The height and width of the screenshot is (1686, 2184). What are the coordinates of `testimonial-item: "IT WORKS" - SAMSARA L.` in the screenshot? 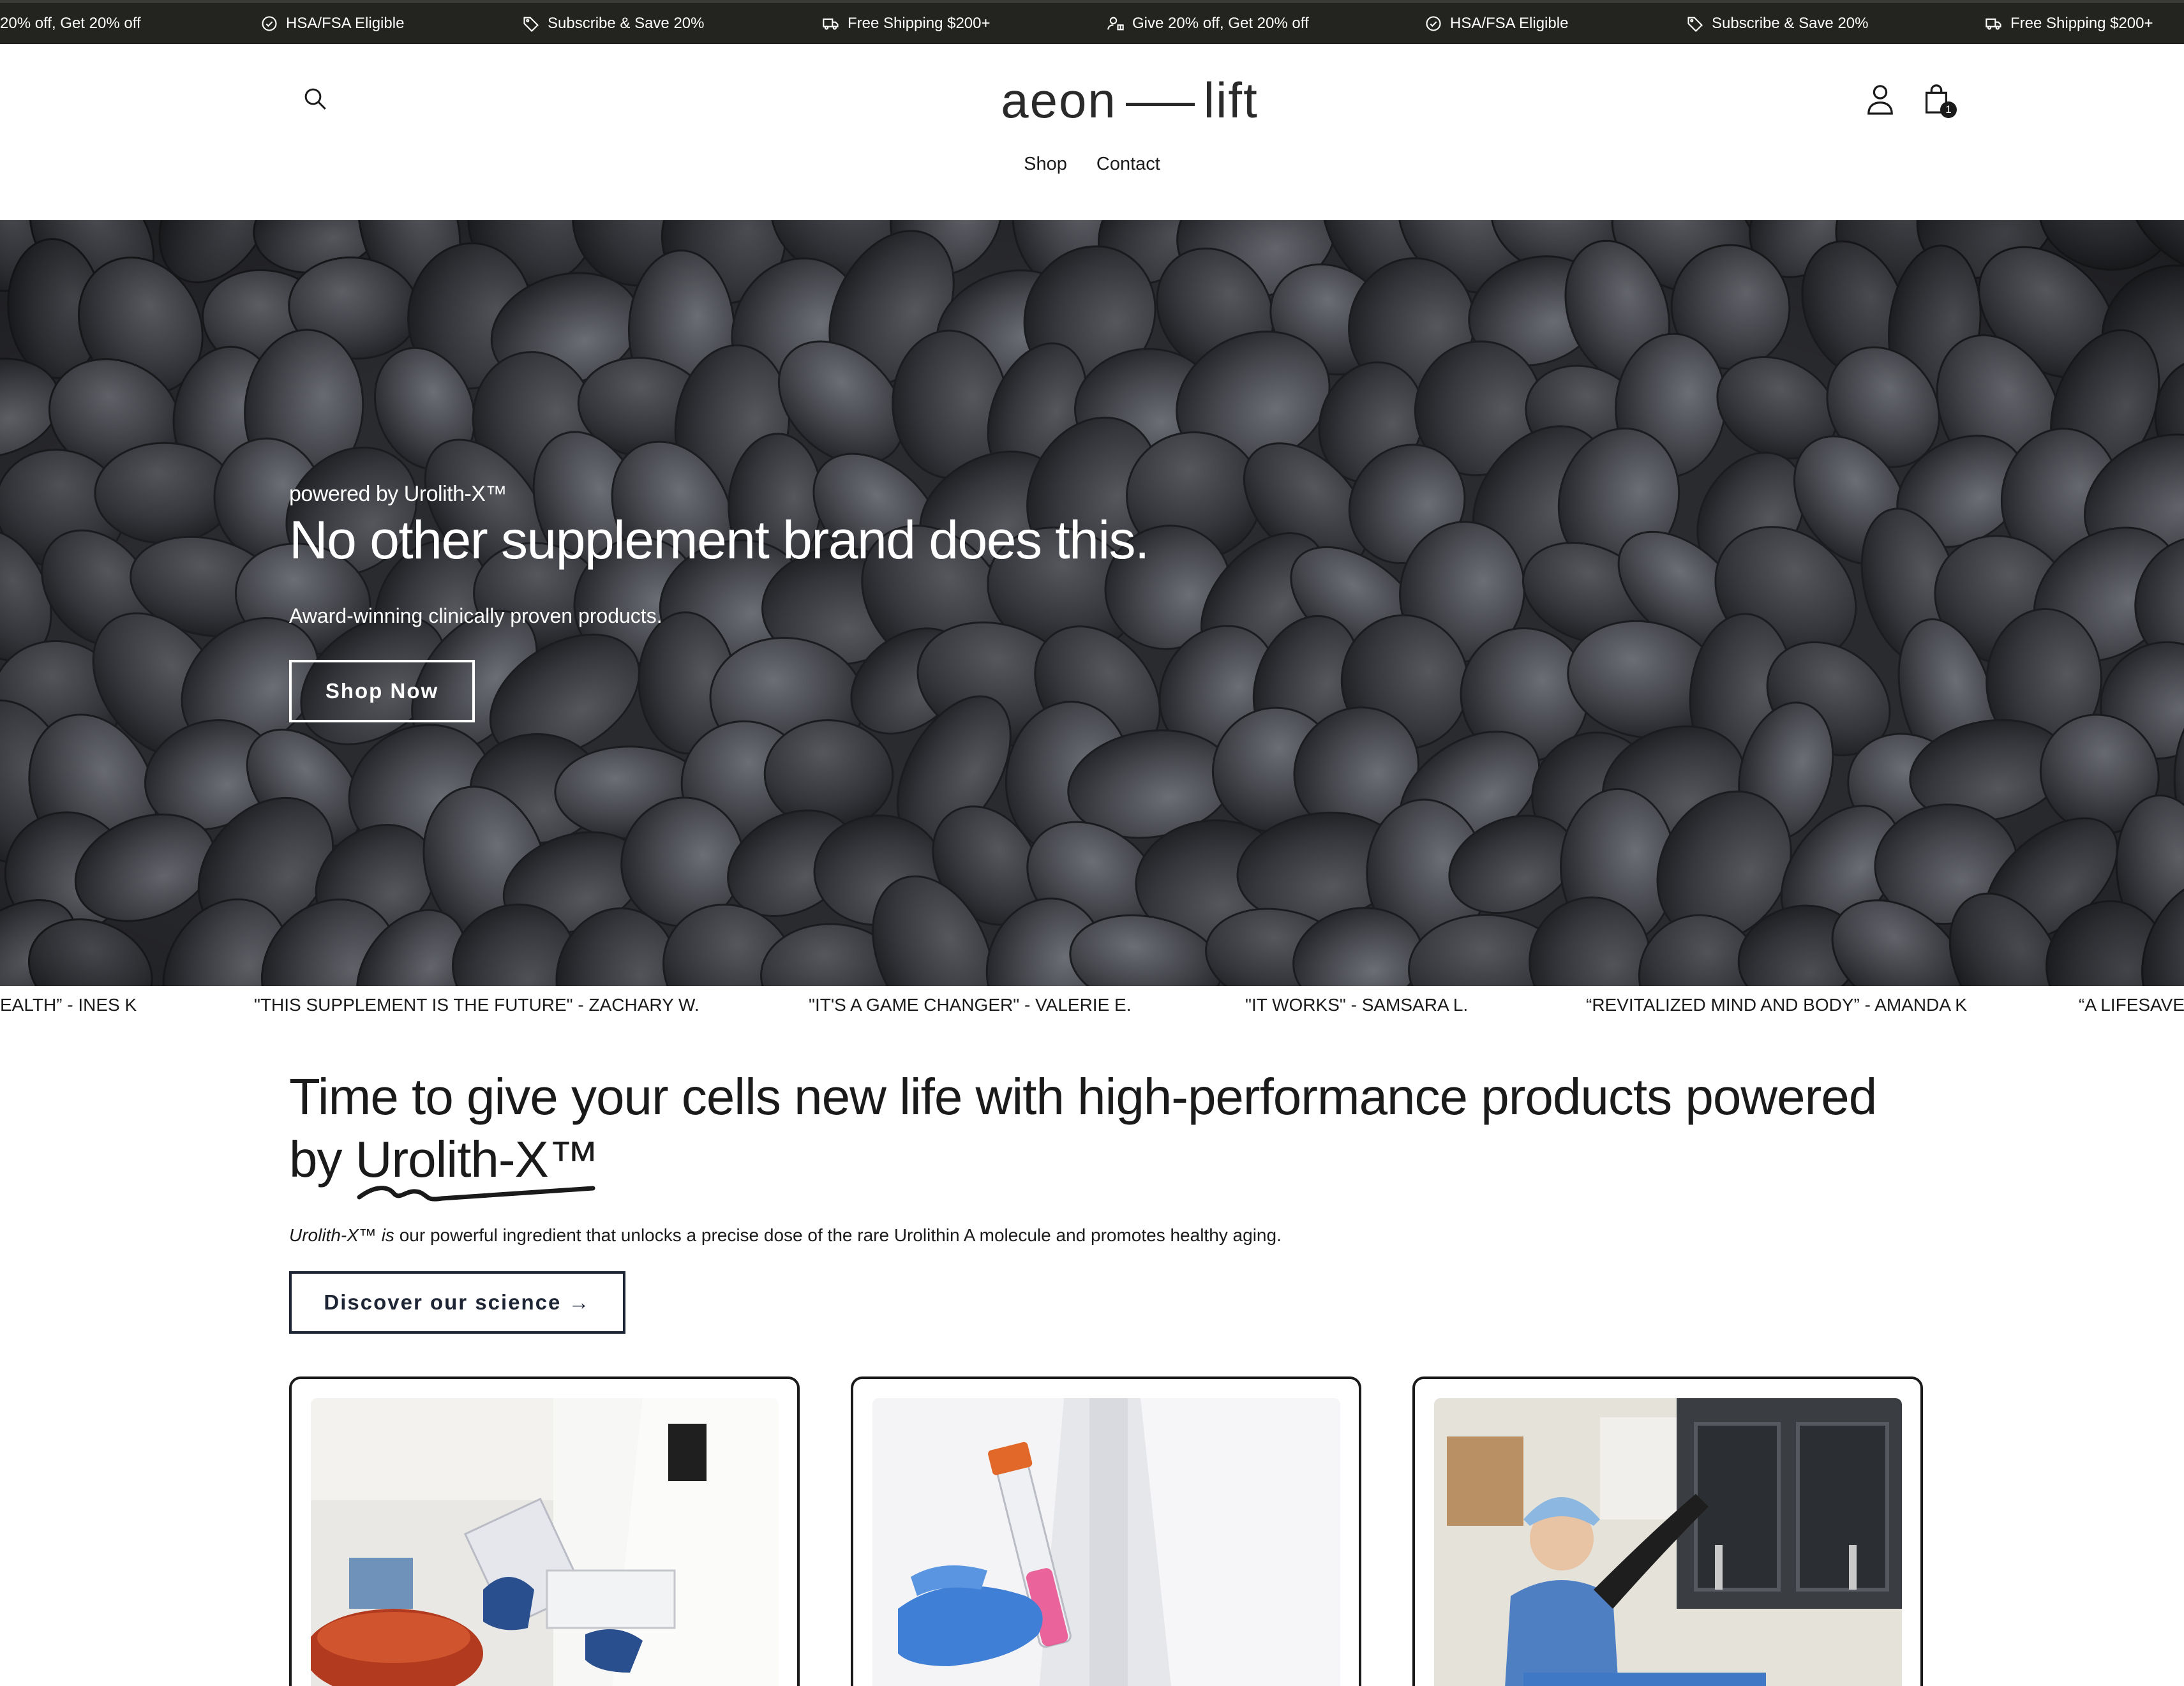 It's located at (1357, 1005).